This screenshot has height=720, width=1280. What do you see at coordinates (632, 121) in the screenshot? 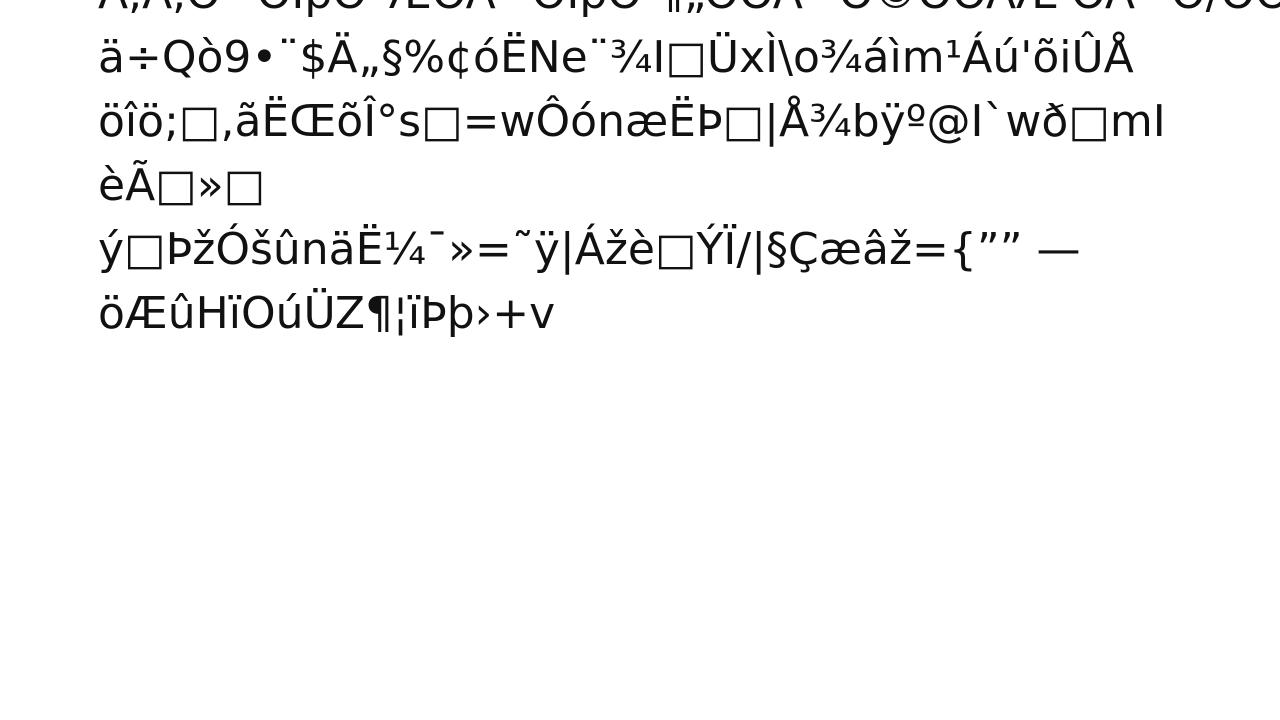
I see `text-line-3: öîö;□,ãËŒõÎ°s□=wÔónæËÞ□|Å¾bÿº@I`wð□mI` at bounding box center [632, 121].